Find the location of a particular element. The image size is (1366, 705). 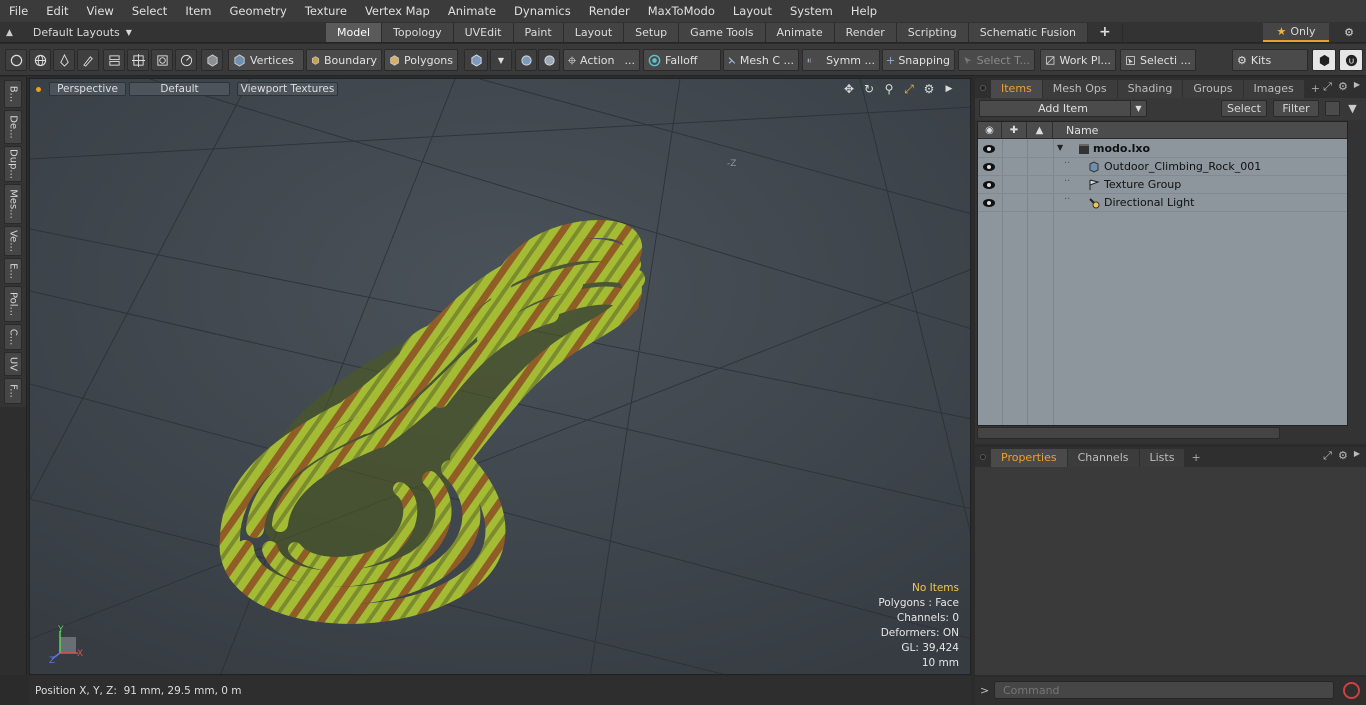

menu-select: Select is located at coordinates (149, 11).